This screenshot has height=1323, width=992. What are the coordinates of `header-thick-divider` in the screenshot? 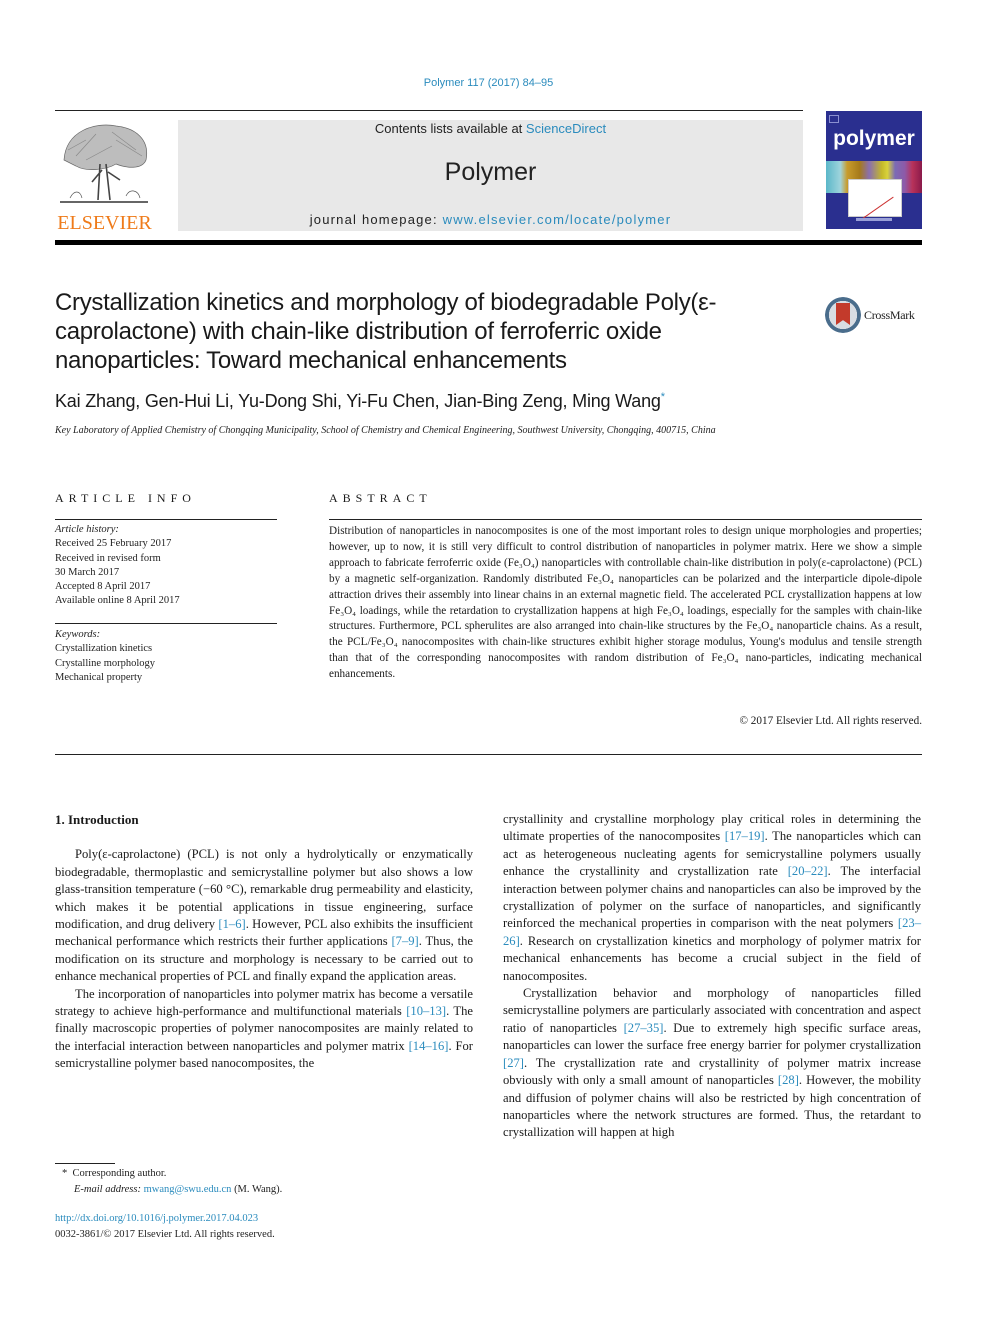 It's located at (488, 242).